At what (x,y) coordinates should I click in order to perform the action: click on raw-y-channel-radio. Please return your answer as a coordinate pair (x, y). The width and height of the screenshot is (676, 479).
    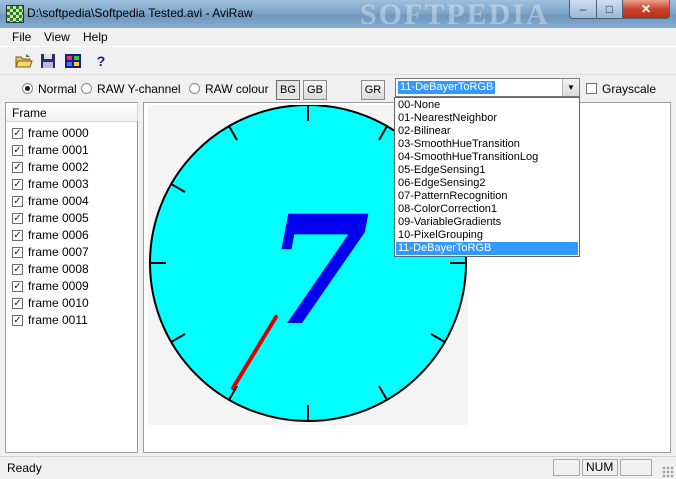
    Looking at the image, I should click on (86, 88).